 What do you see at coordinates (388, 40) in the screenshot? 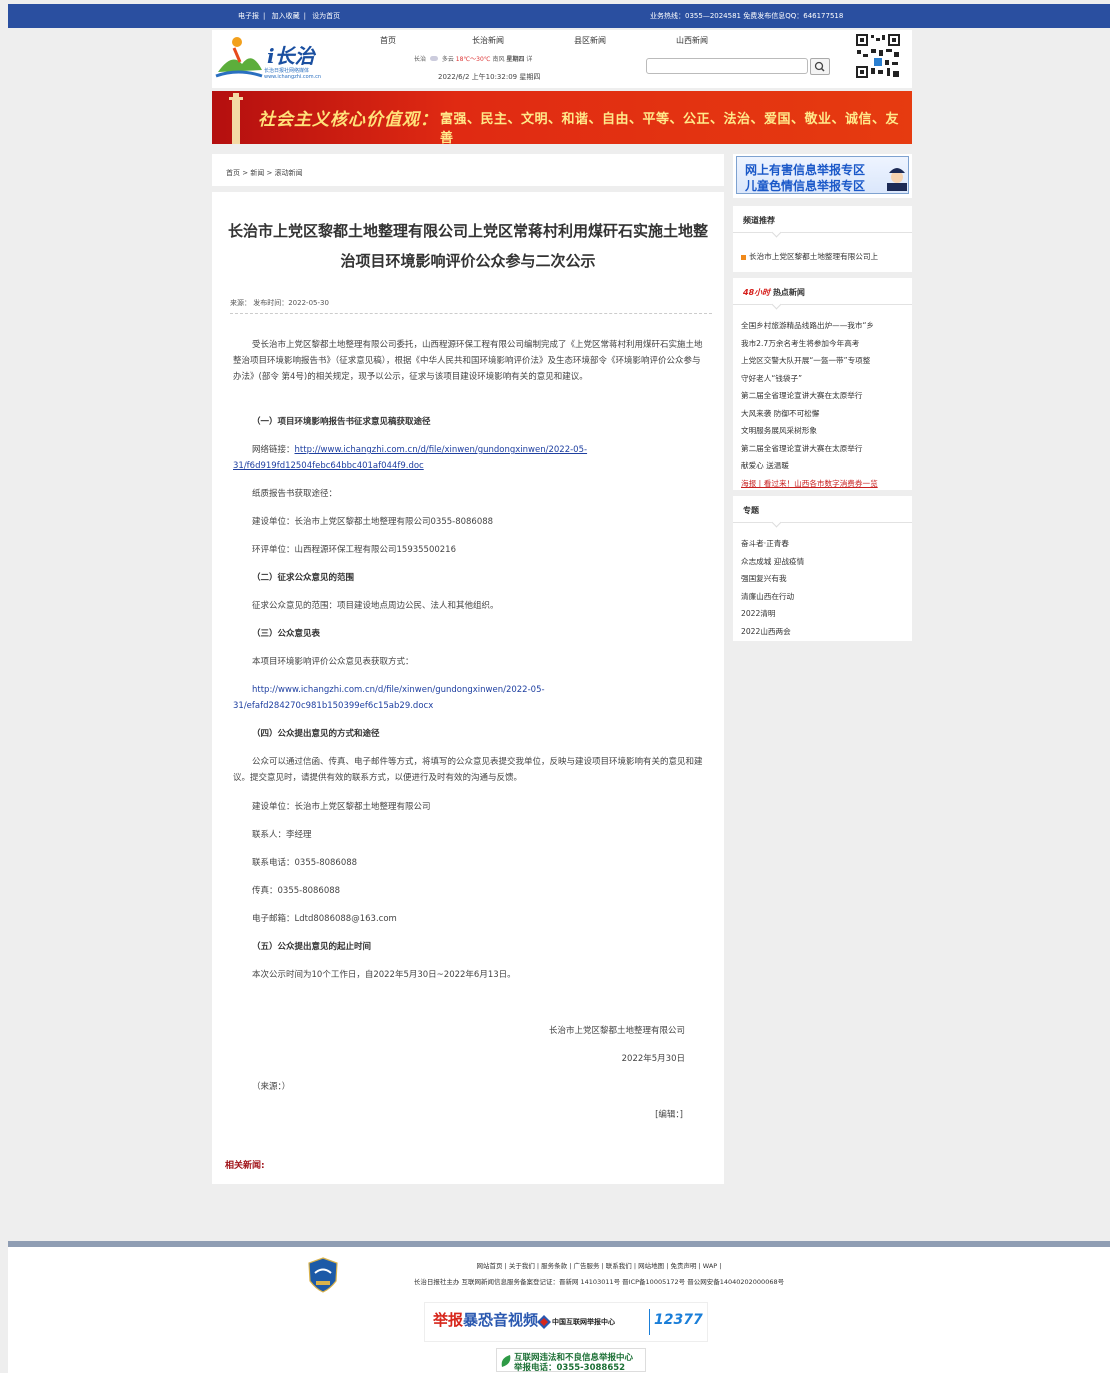
I see `nav-home: 首页` at bounding box center [388, 40].